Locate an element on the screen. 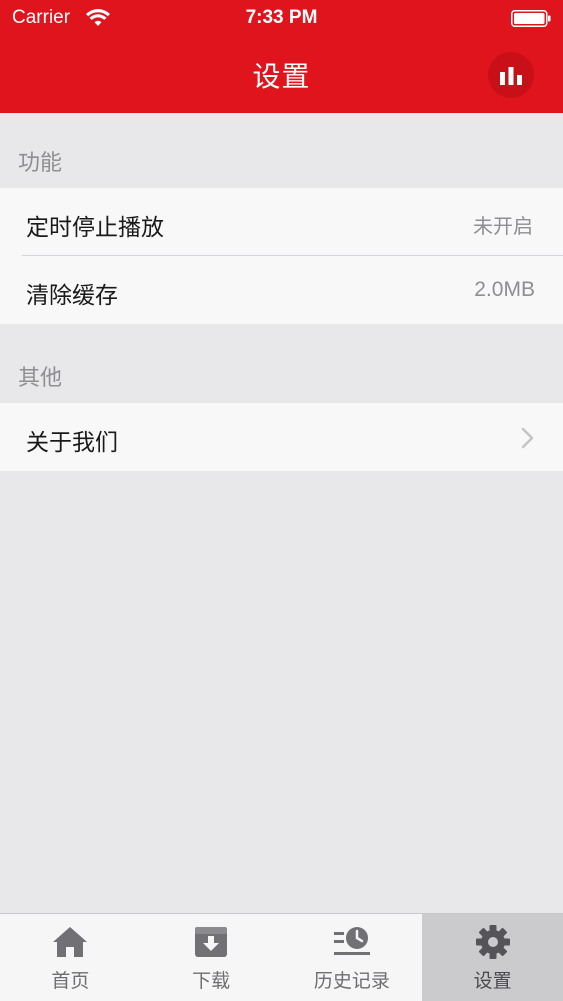  section-header-label: 功能 is located at coordinates (40, 163).